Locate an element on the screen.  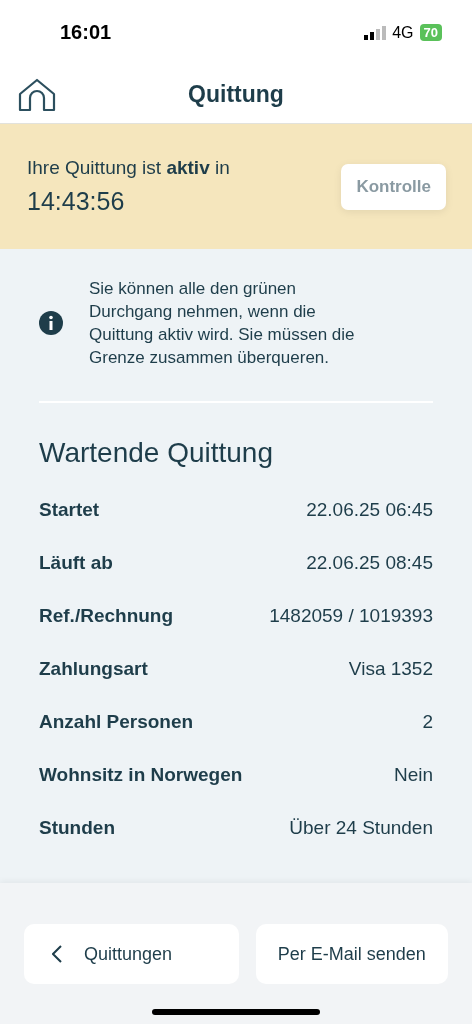
home-icon is located at coordinates (37, 95).